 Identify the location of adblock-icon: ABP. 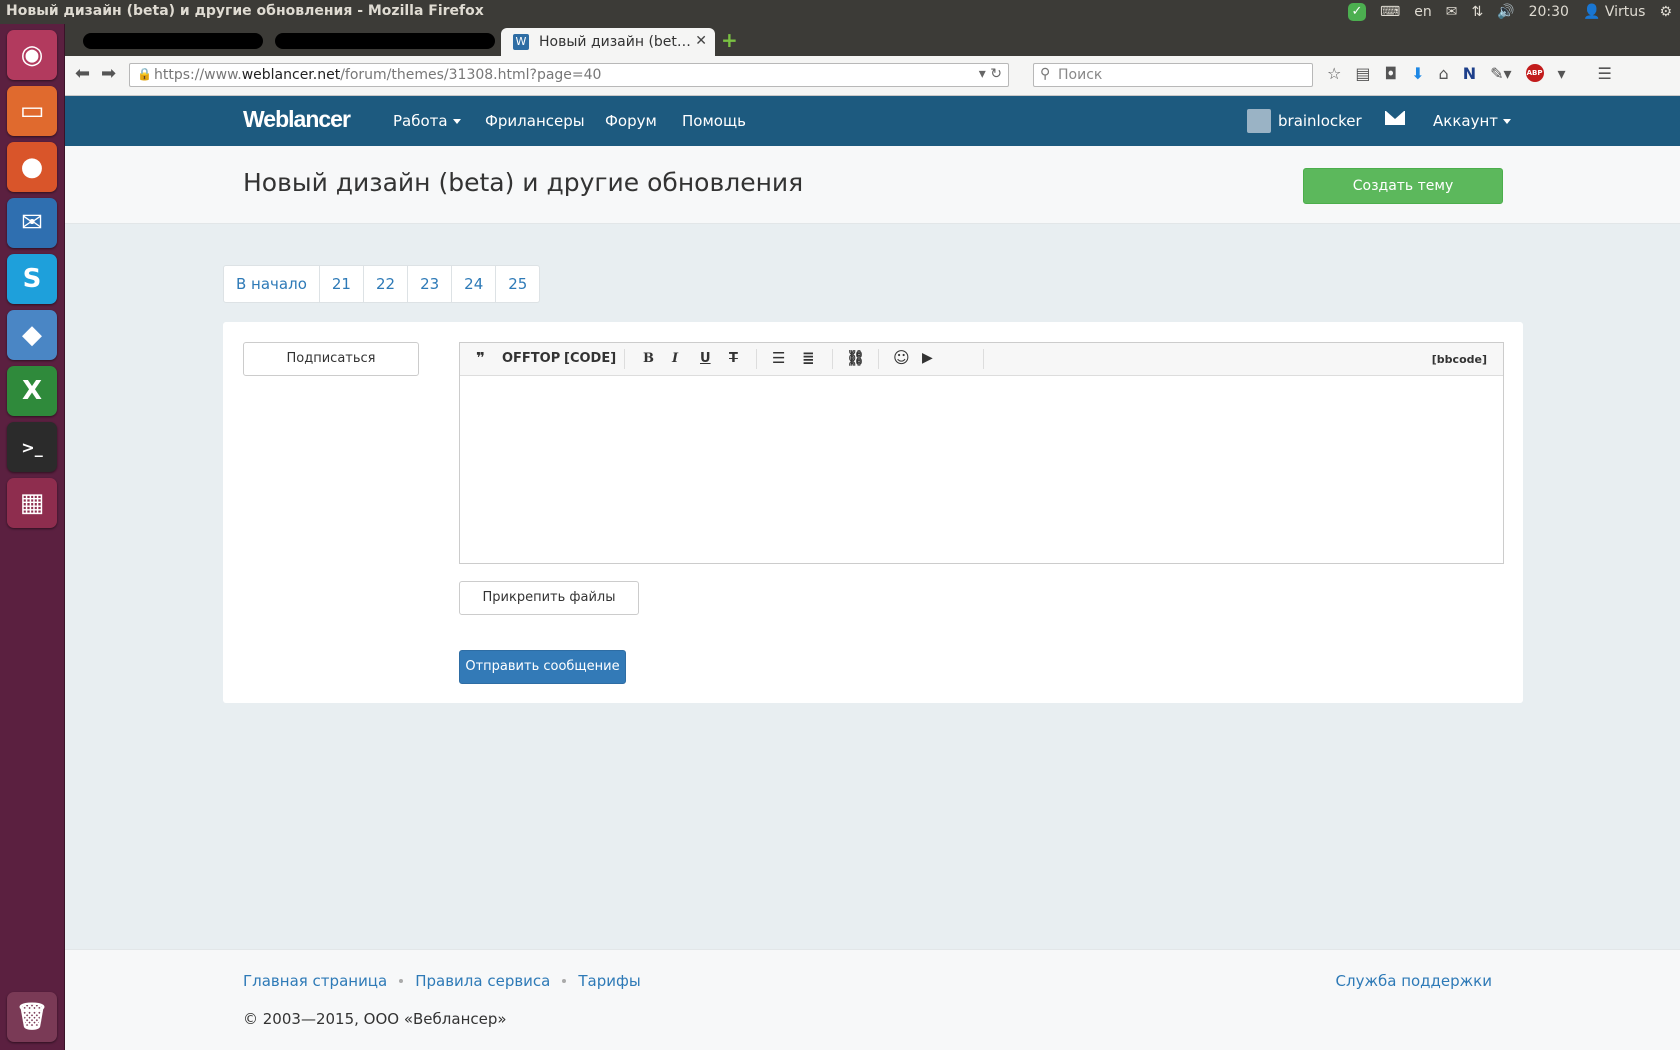
(1534, 73).